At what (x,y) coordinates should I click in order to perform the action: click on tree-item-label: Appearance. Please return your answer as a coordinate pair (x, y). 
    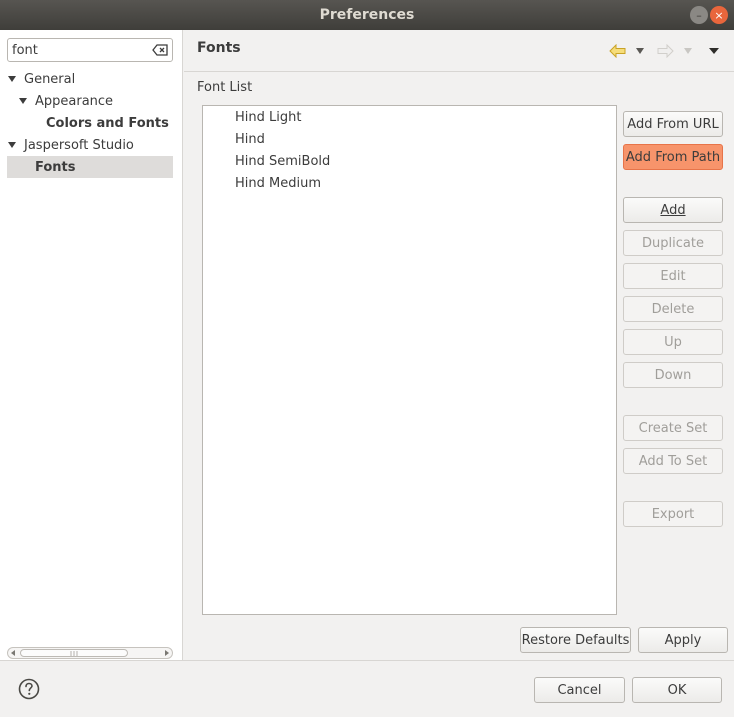
    Looking at the image, I should click on (74, 101).